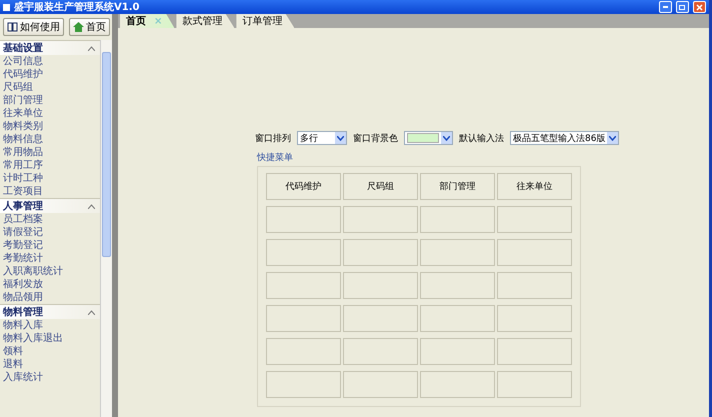  I want to click on sidebar-item: 物料入库, so click(50, 325).